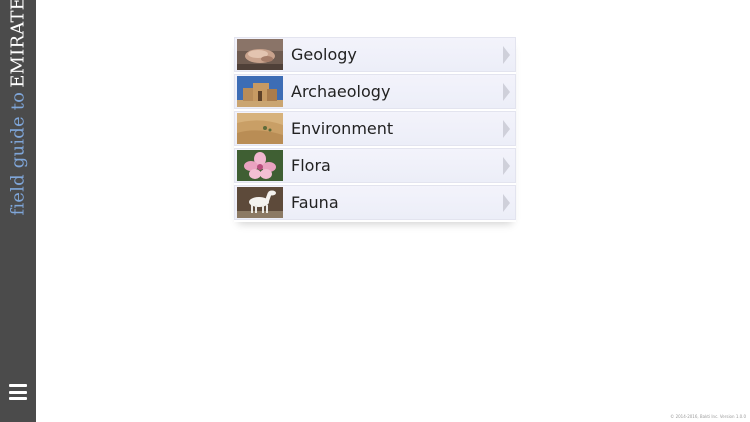  I want to click on category-label: Environment, so click(342, 128).